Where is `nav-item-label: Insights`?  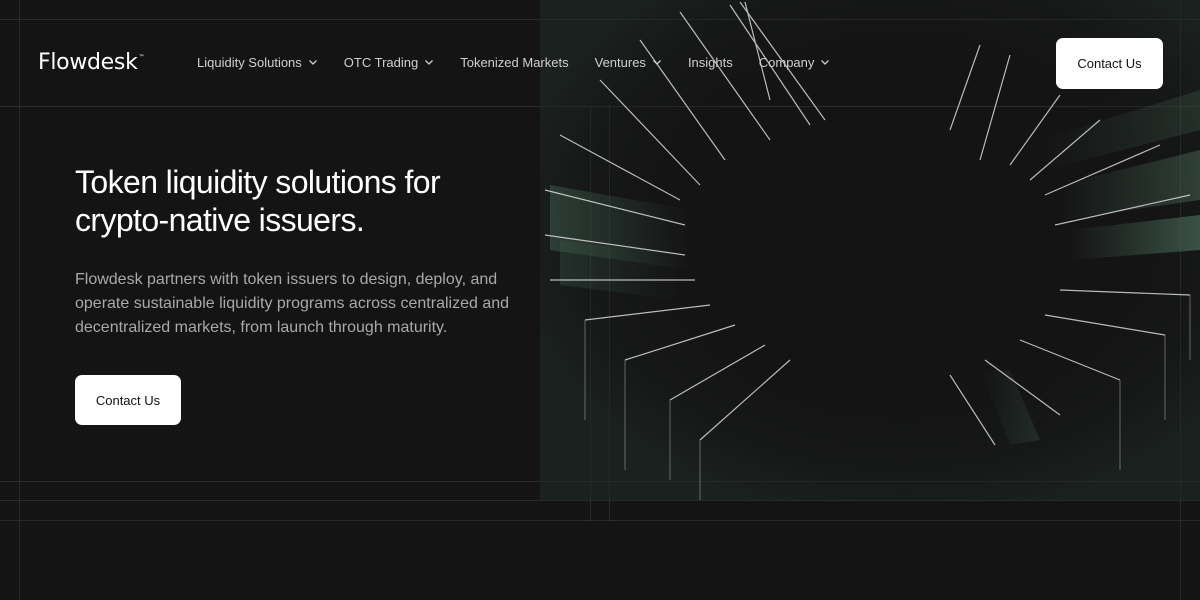
nav-item-label: Insights is located at coordinates (710, 62).